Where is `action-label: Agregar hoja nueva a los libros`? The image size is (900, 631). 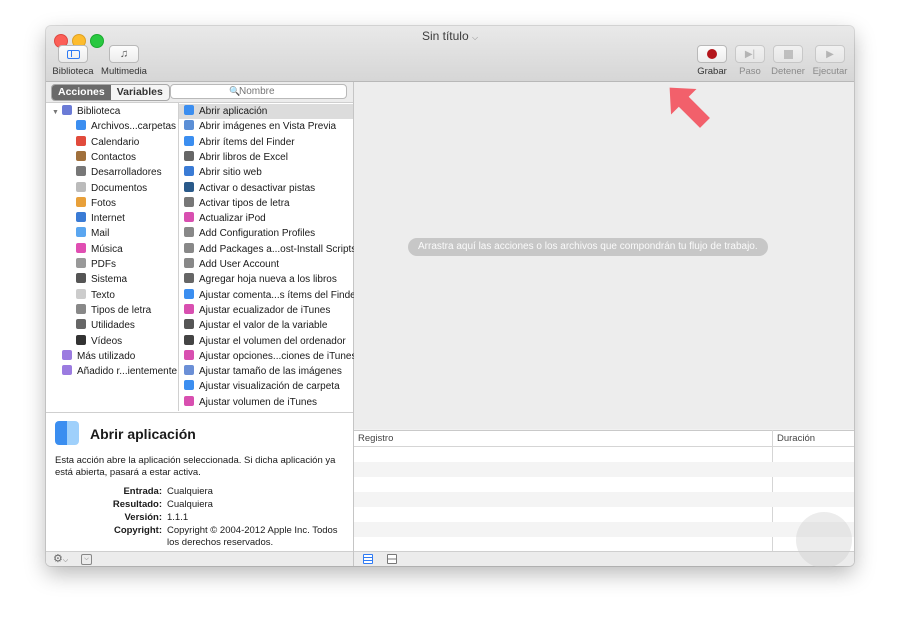
action-label: Agregar hoja nueva a los libros is located at coordinates (268, 280).